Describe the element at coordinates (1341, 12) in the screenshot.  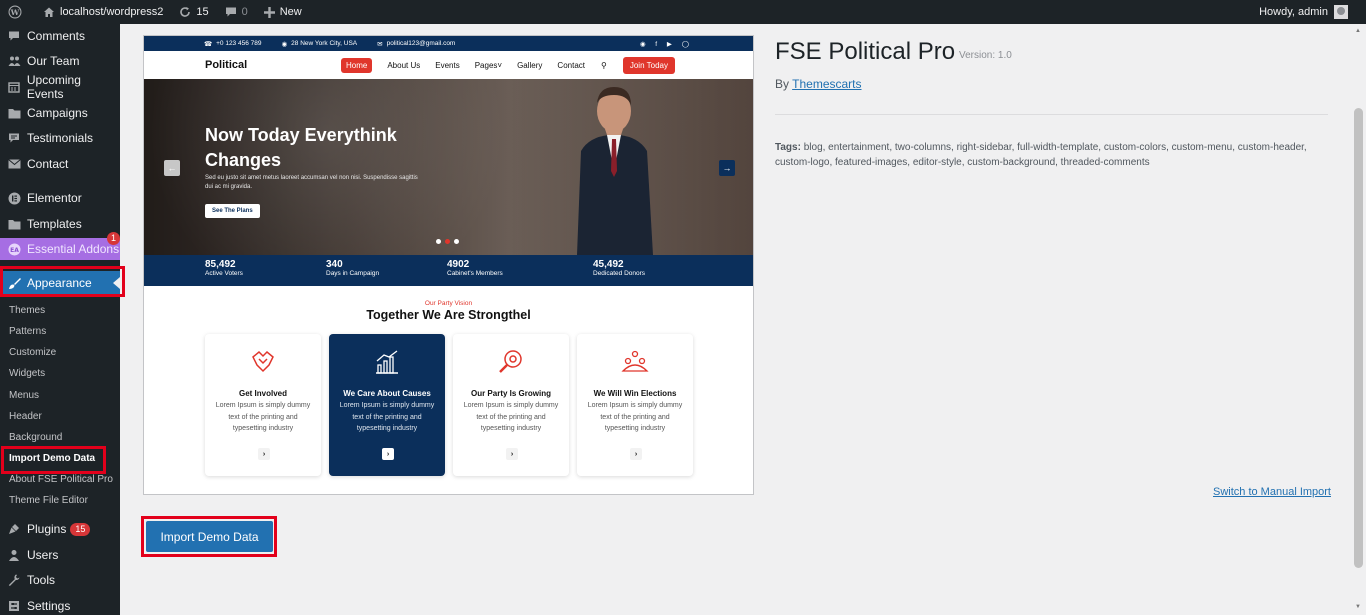
I see `avatar` at that location.